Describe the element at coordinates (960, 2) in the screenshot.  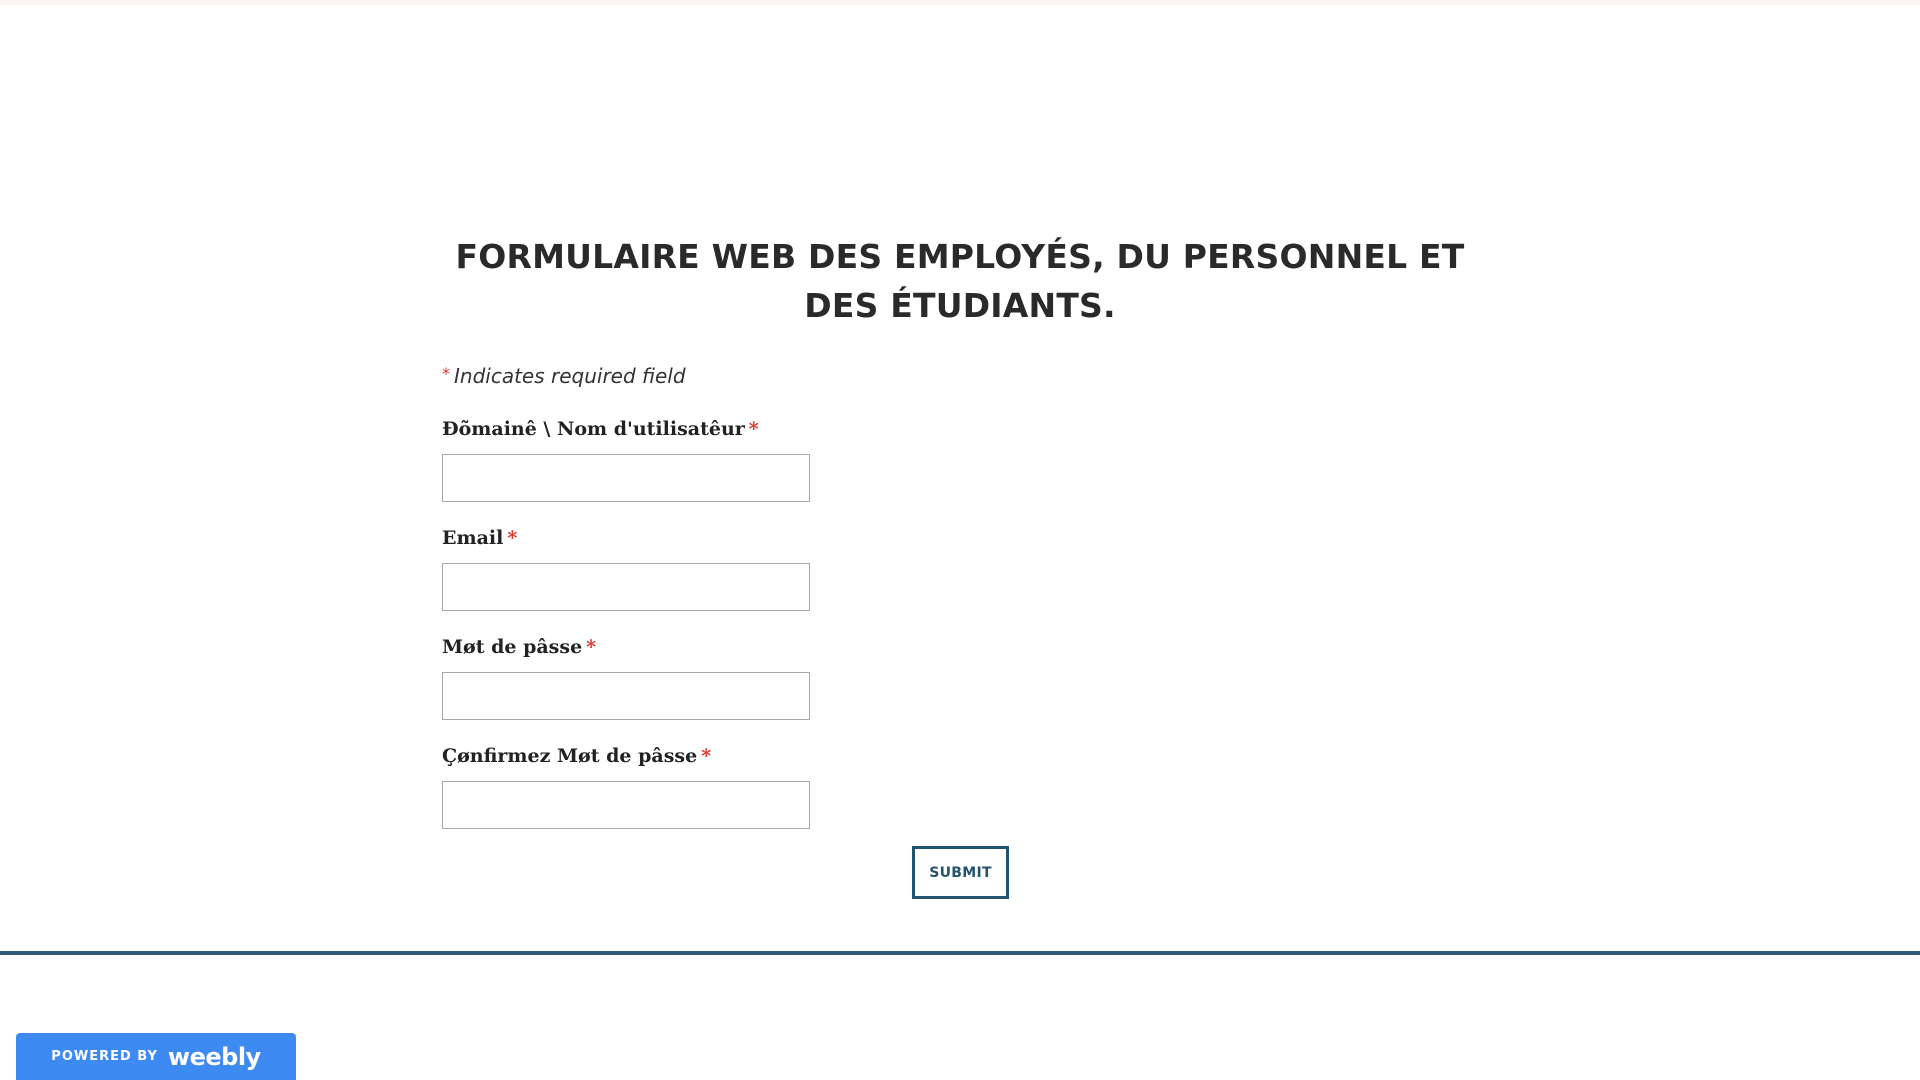
I see `top-strip` at that location.